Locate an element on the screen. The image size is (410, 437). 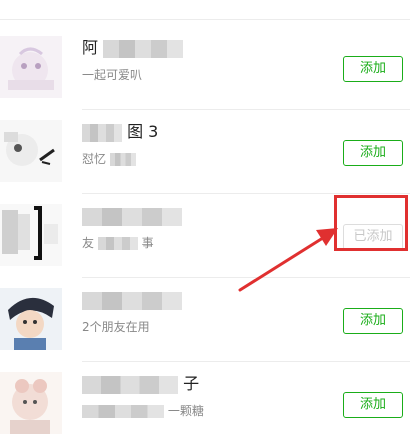
subtitle-text: 友 is located at coordinates (88, 243).